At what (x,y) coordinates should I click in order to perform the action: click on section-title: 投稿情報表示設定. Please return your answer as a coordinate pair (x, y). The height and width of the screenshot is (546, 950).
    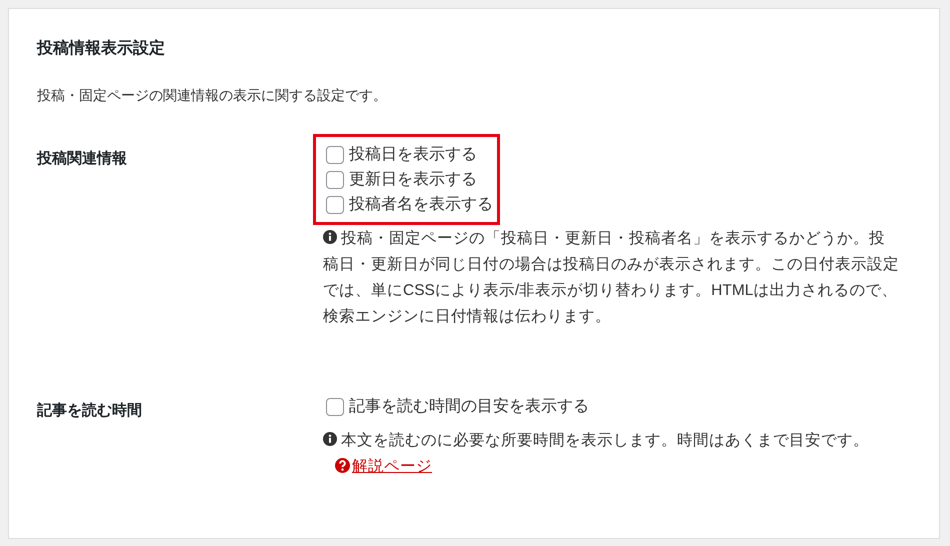
    Looking at the image, I should click on (101, 48).